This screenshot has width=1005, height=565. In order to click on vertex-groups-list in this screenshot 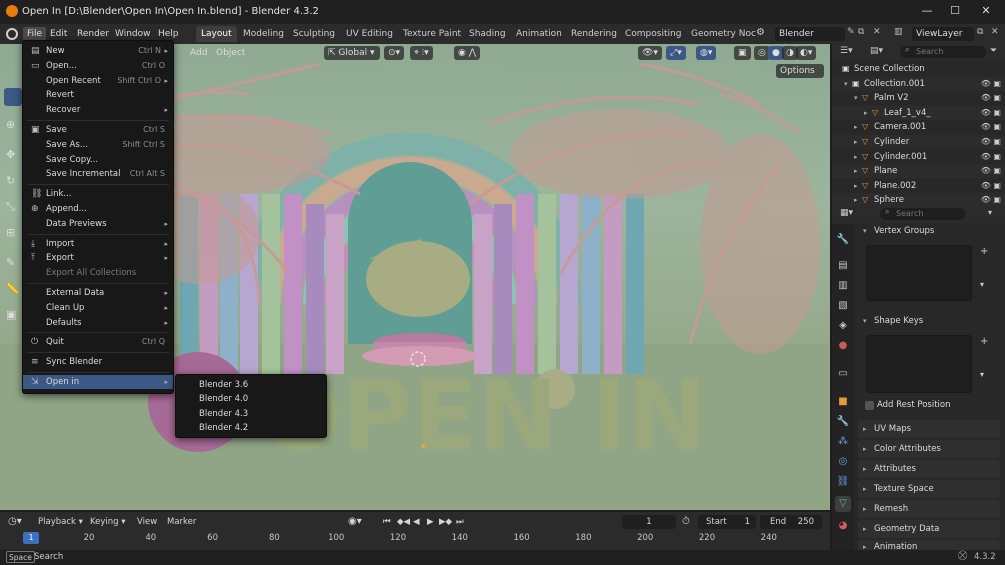, I will do `click(919, 273)`.